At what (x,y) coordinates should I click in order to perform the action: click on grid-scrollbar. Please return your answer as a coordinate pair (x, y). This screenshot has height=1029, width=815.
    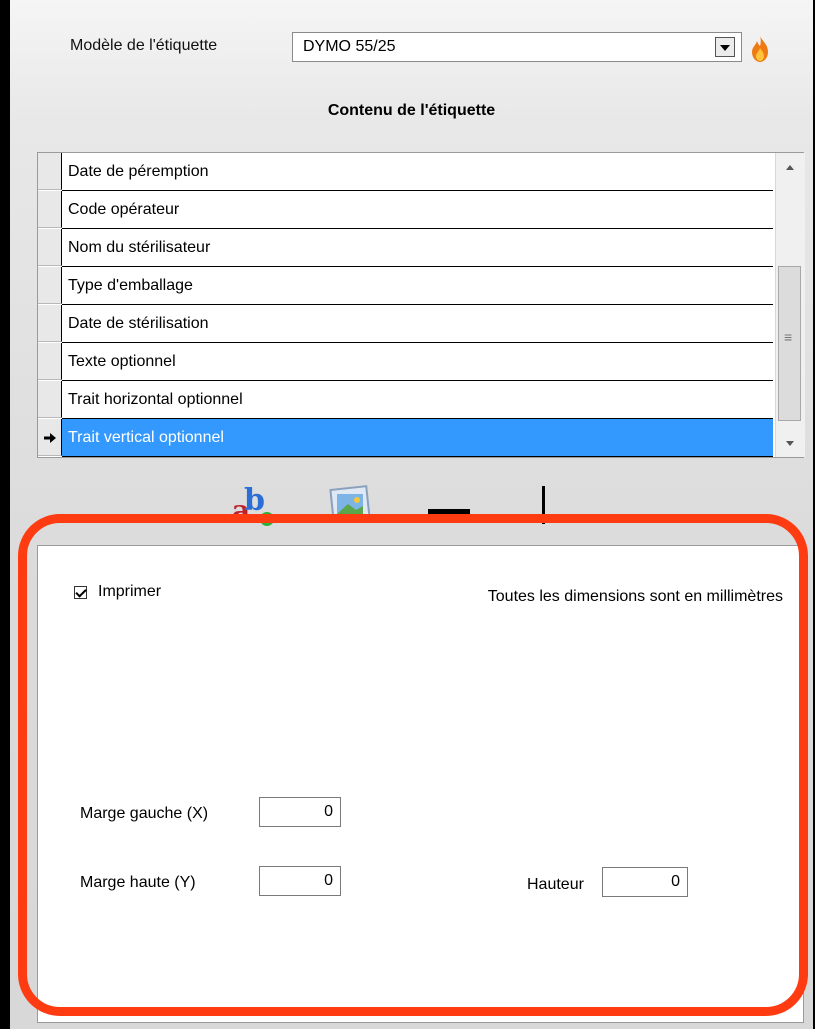
    Looking at the image, I should click on (790, 305).